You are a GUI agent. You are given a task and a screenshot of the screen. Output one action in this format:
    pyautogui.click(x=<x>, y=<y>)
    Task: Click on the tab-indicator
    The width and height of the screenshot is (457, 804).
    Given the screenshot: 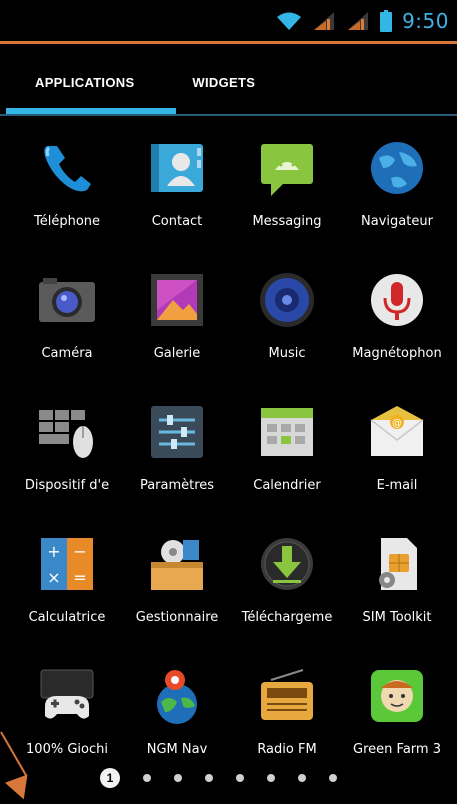 What is the action you would take?
    pyautogui.click(x=91, y=111)
    